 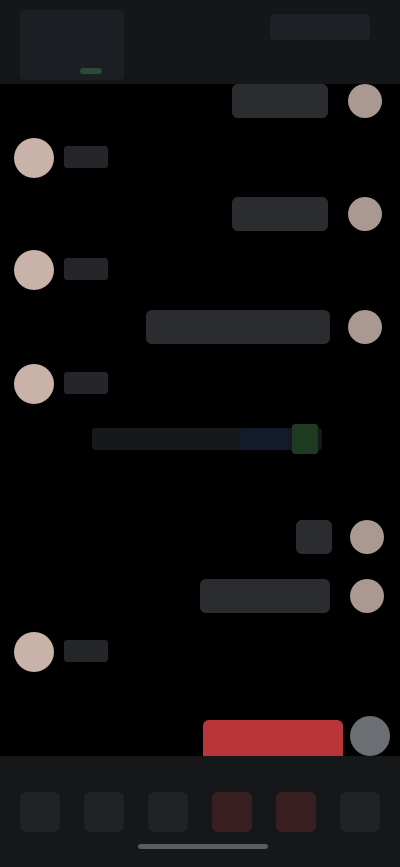 I want to click on home-indicator, so click(x=203, y=846).